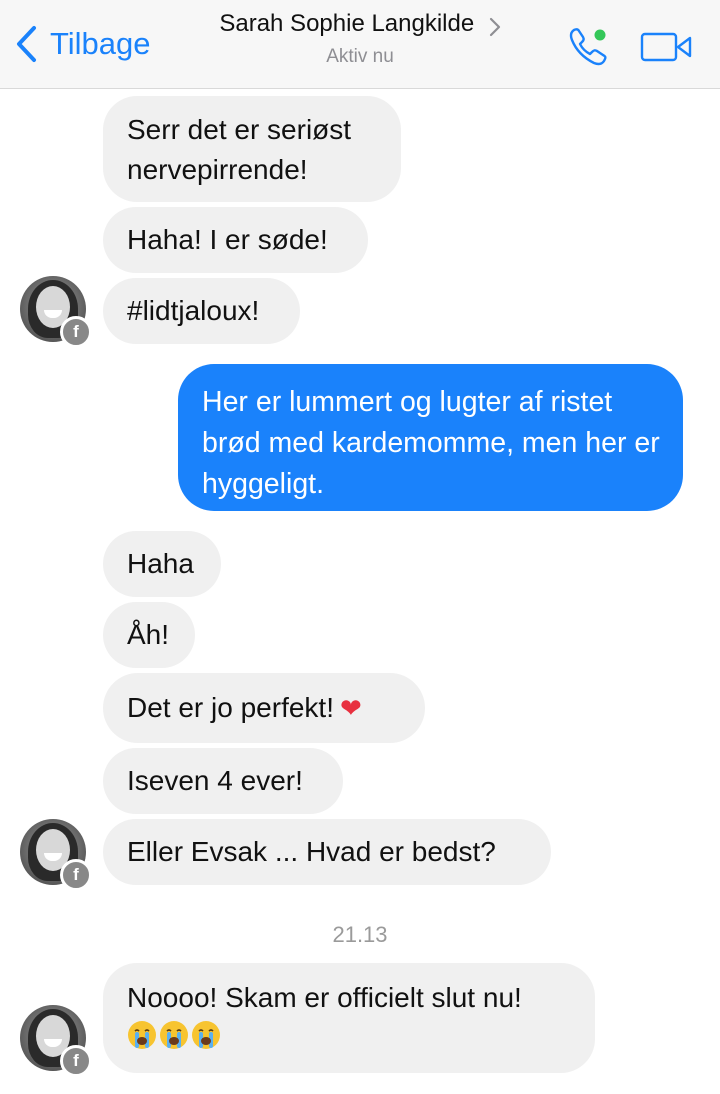 The width and height of the screenshot is (720, 1094). What do you see at coordinates (100, 43) in the screenshot?
I see `back-label: Tilbage` at bounding box center [100, 43].